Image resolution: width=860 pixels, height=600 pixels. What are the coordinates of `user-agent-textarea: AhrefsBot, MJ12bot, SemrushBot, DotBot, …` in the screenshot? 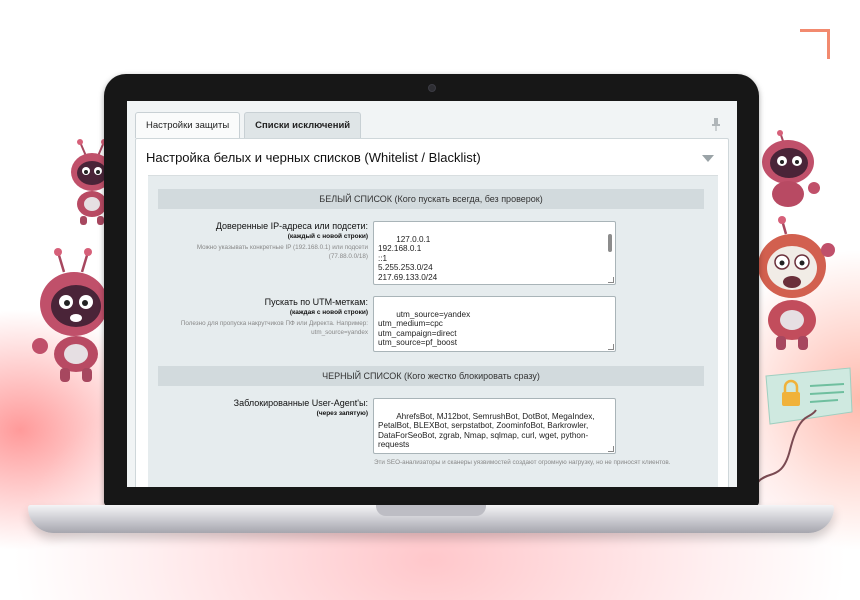 It's located at (494, 426).